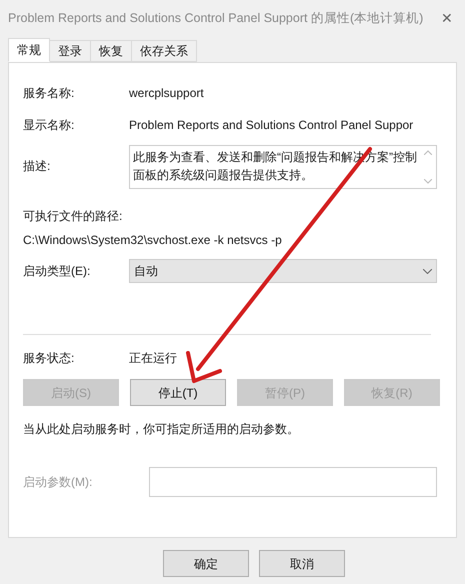 The height and width of the screenshot is (584, 465). Describe the element at coordinates (164, 51) in the screenshot. I see `tab: 依存关系` at that location.